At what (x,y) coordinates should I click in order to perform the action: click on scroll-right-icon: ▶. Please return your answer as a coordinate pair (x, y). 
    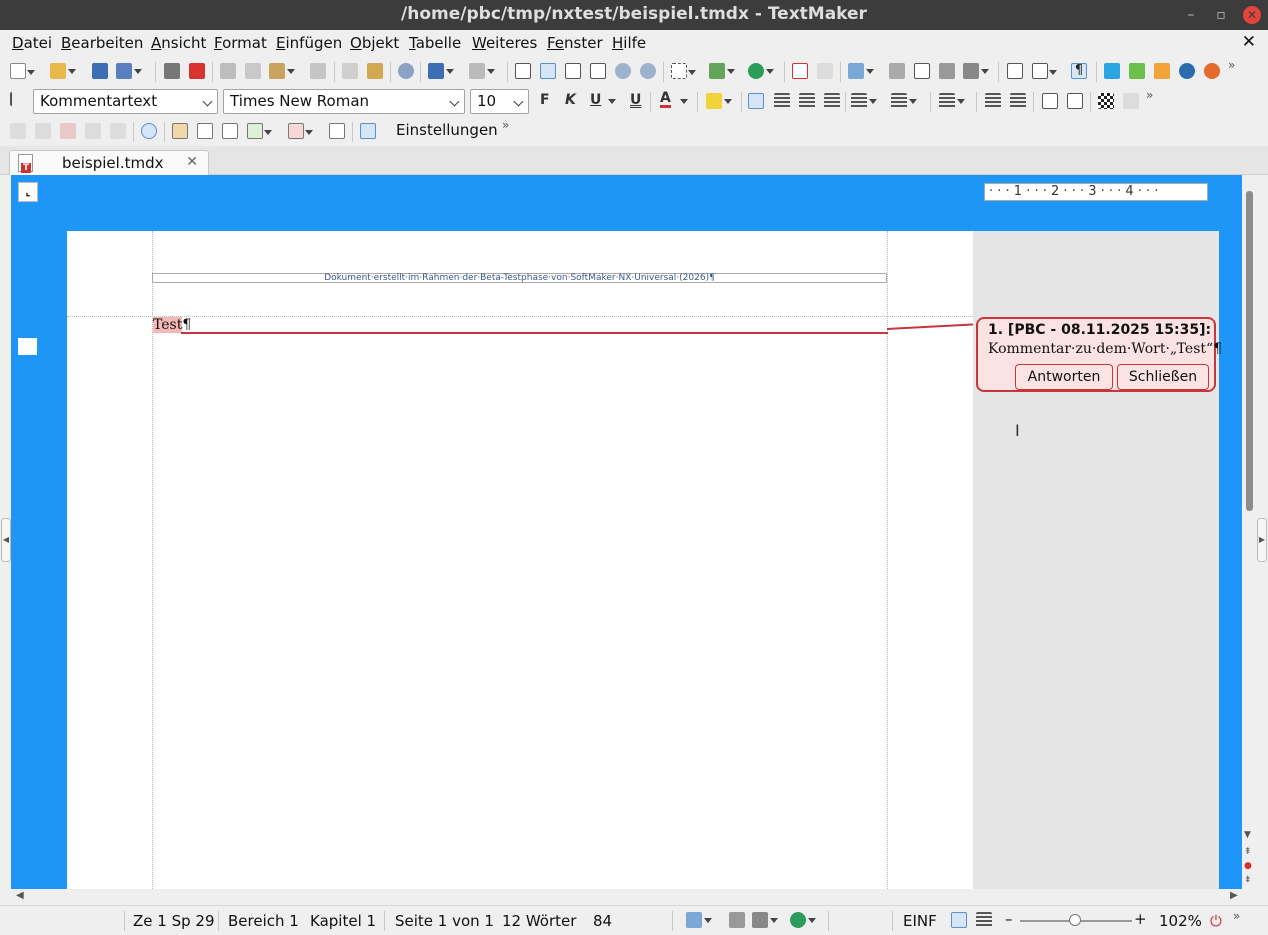
    Looking at the image, I should click on (1234, 895).